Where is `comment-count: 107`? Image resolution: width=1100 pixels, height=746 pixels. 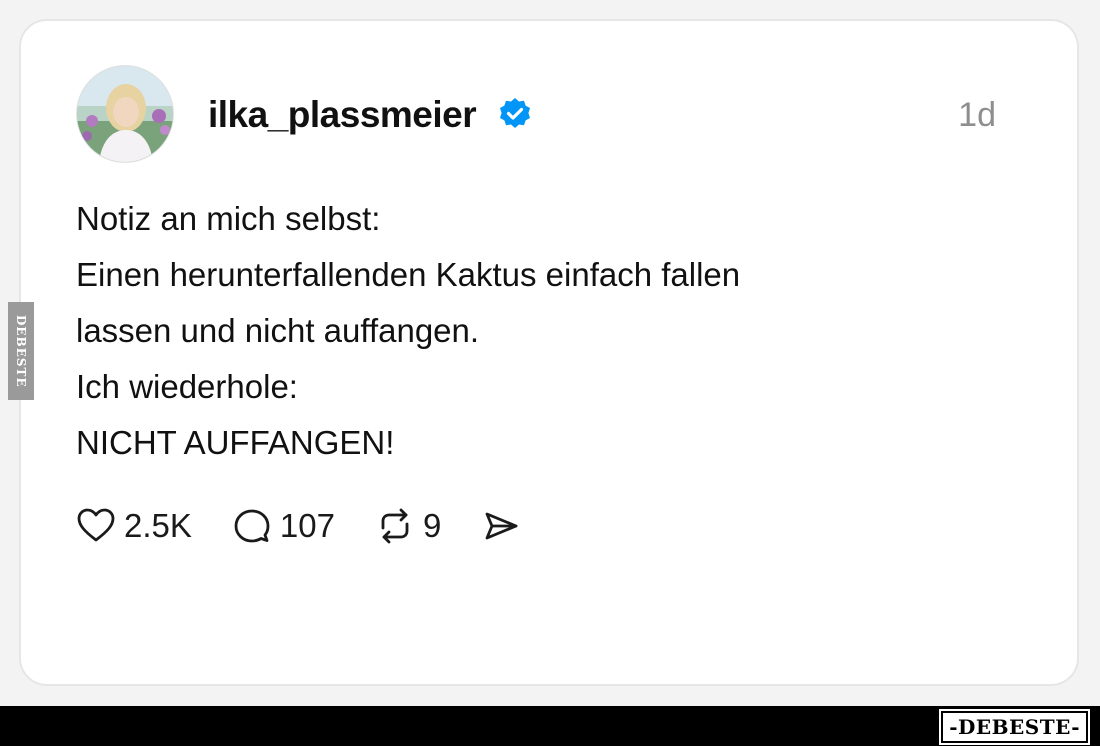 comment-count: 107 is located at coordinates (307, 525).